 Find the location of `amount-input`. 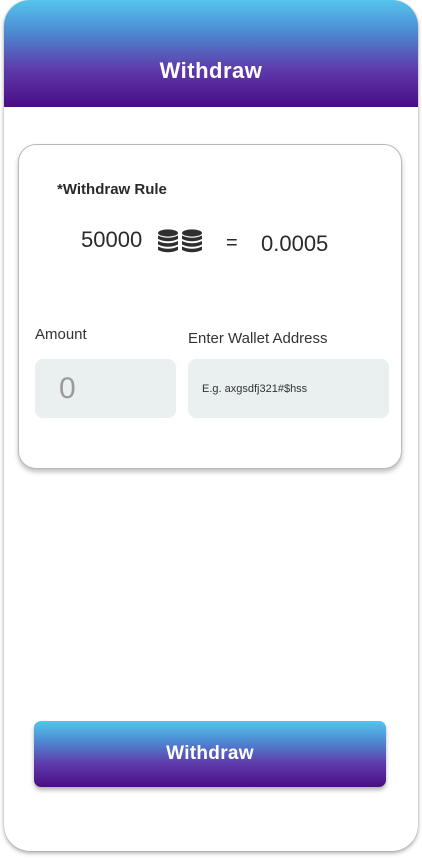

amount-input is located at coordinates (105, 388).